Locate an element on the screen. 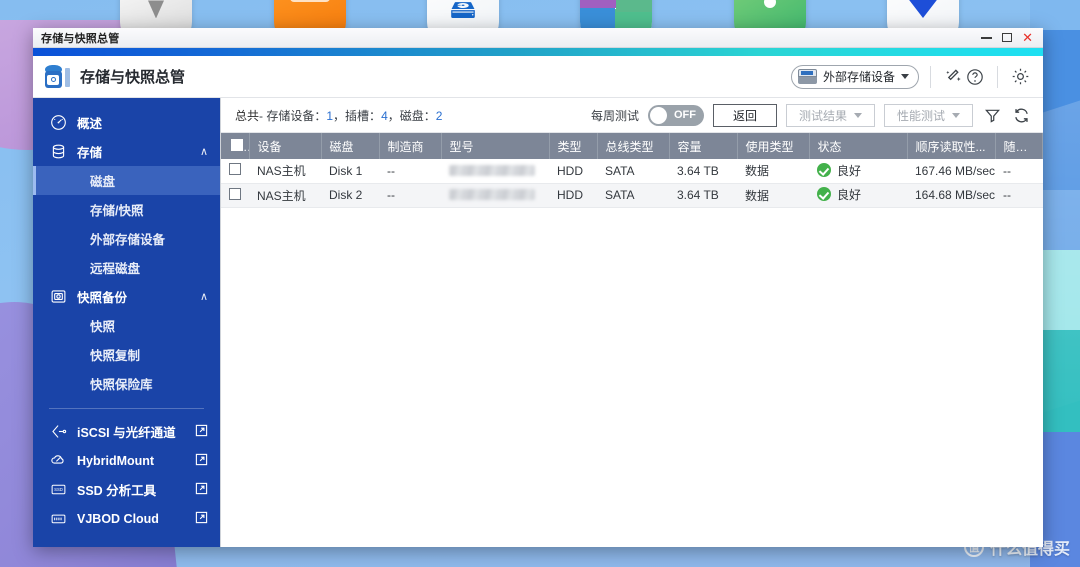  sidebar-item-hybridmount: HybridMount is located at coordinates (126, 460).